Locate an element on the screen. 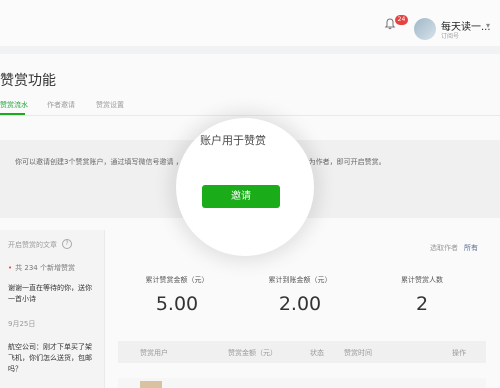 The height and width of the screenshot is (388, 500). list-item: 谢谢一直在等待的你，送你一首小诗 is located at coordinates (51, 294).